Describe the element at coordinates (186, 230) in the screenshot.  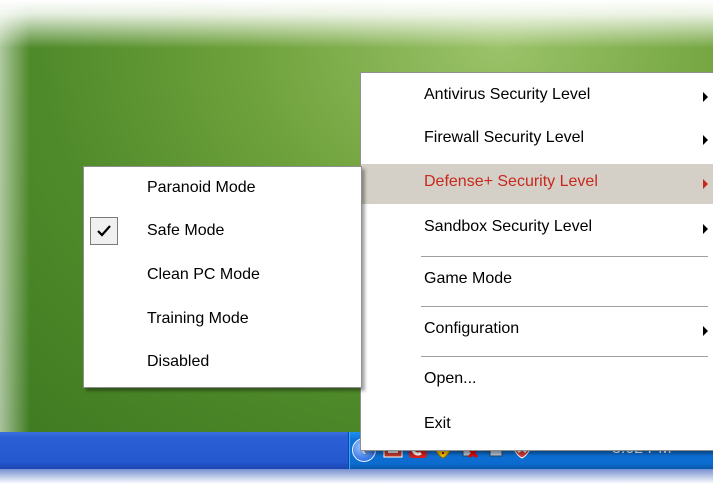
I see `submenu-item-label: Safe Mode` at that location.